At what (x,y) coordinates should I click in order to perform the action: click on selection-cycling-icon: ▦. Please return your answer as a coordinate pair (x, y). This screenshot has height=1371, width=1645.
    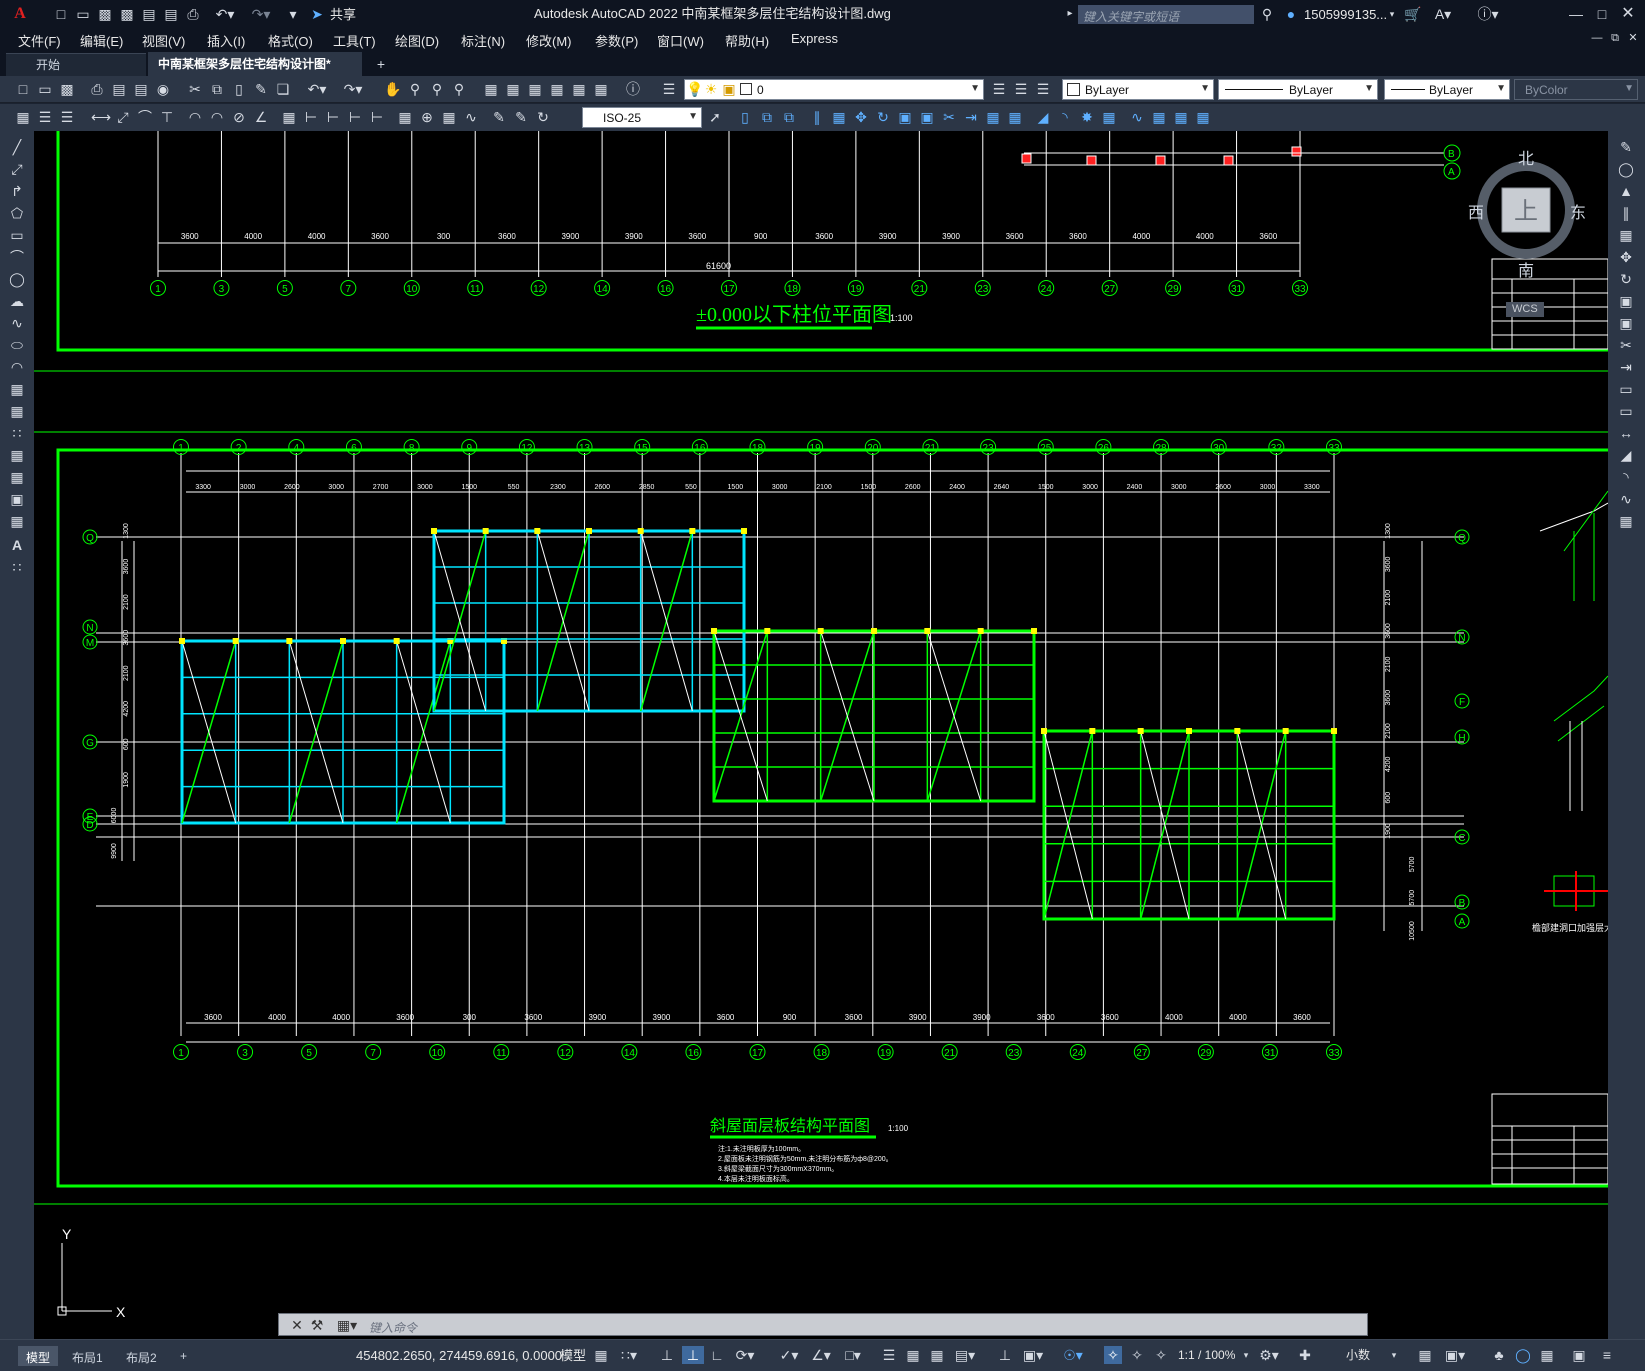
    Looking at the image, I should click on (937, 1355).